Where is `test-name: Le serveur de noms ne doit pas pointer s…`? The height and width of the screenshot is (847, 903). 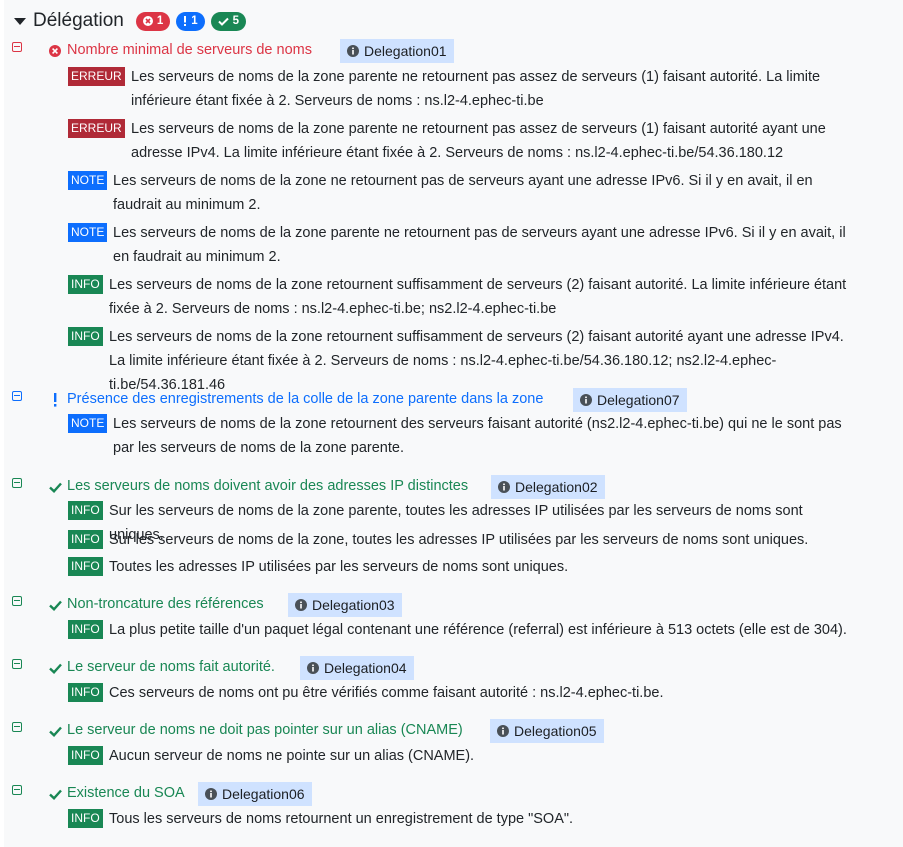 test-name: Le serveur de noms ne doit pas pointer s… is located at coordinates (265, 730).